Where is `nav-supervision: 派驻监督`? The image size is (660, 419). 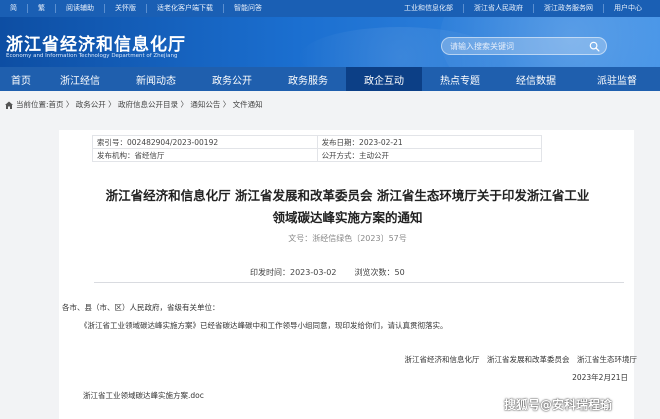 nav-supervision: 派驻监督 is located at coordinates (617, 79).